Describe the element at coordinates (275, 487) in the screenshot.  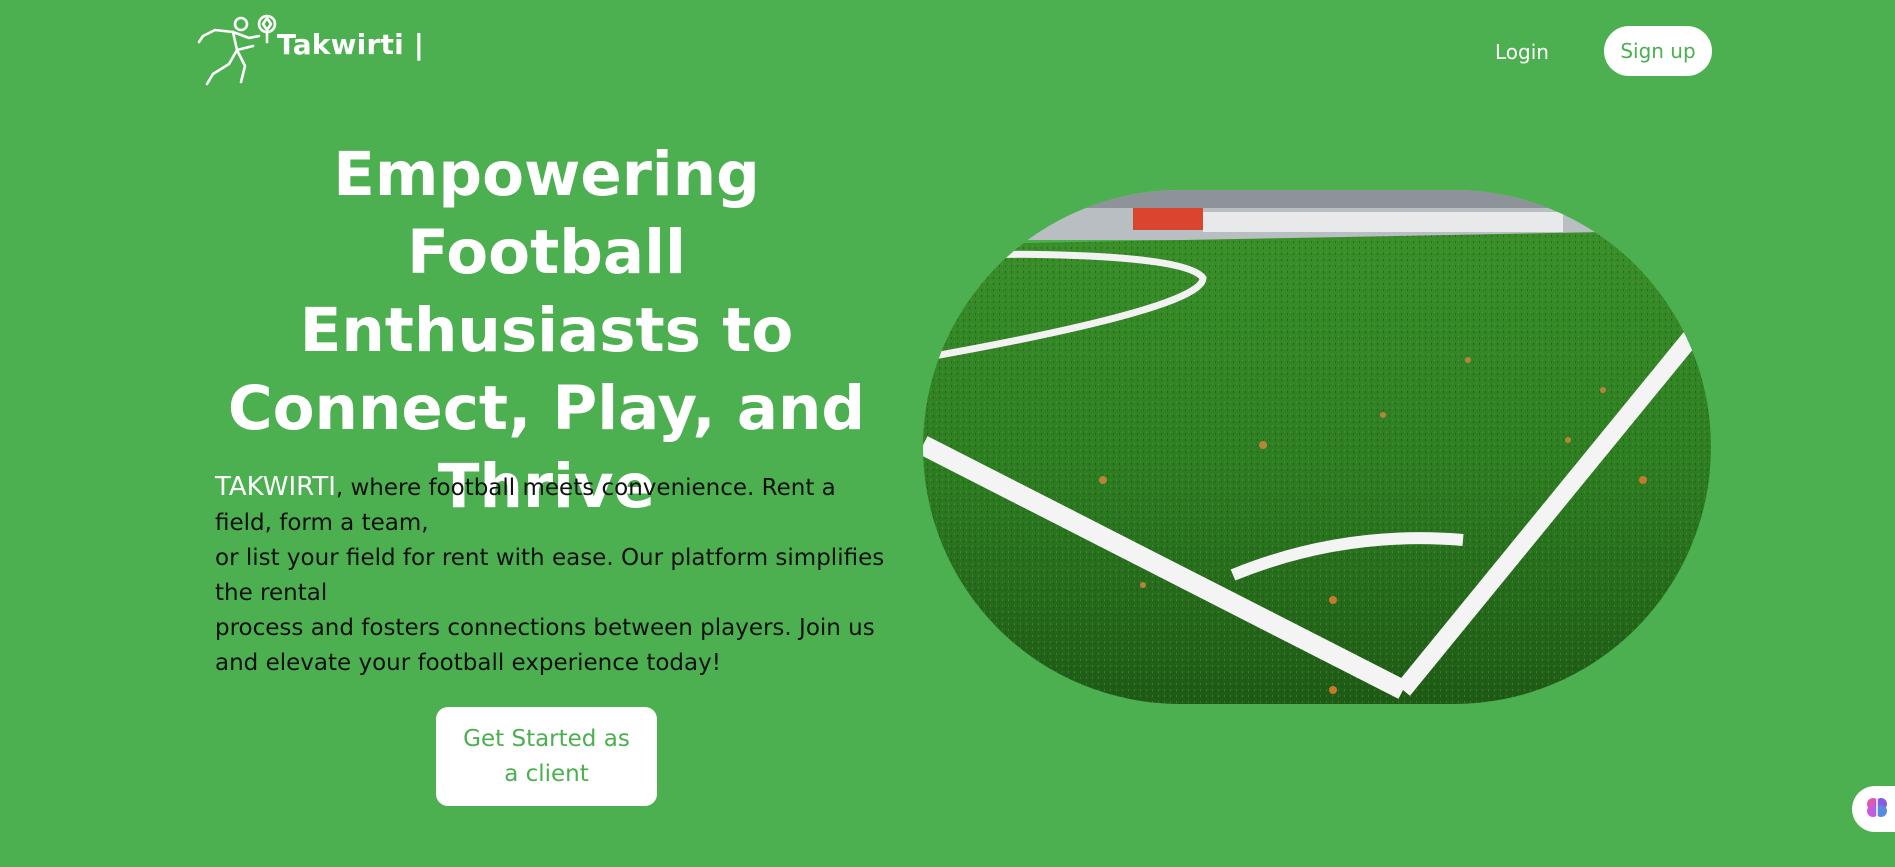
I see `brand-name: TAKWIRTI` at that location.